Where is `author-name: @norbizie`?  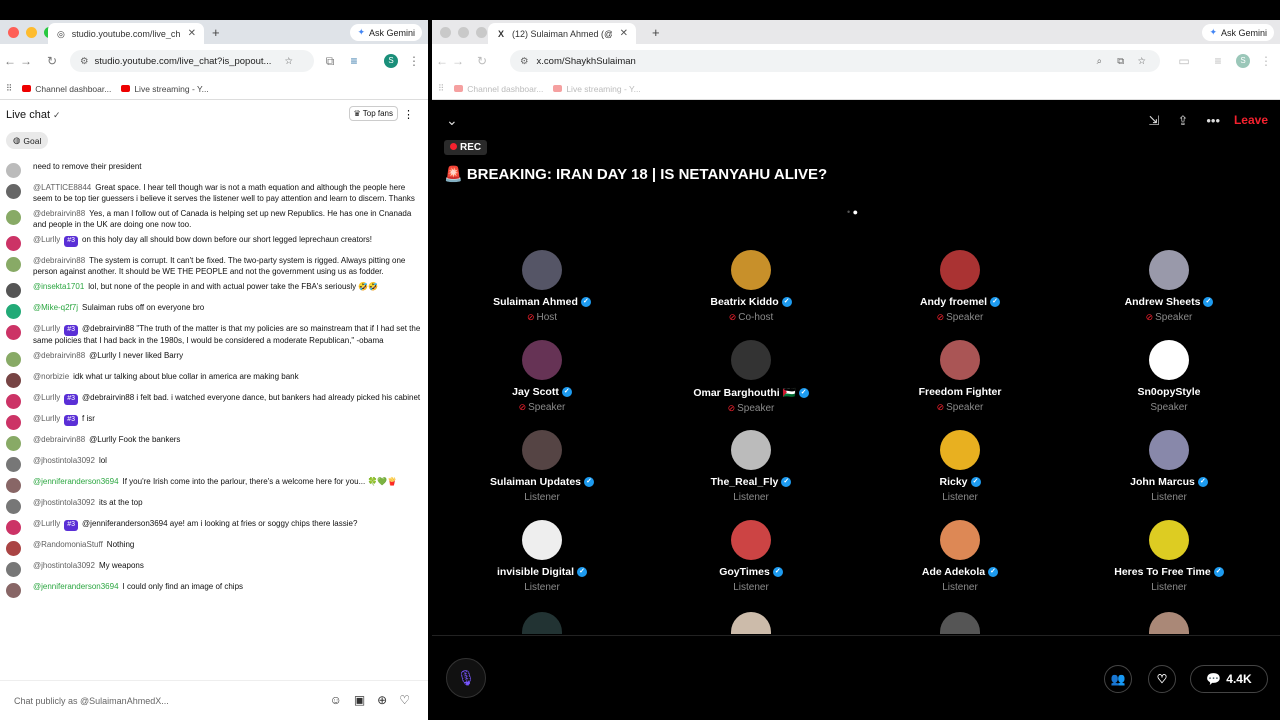
author-name: @norbizie is located at coordinates (51, 376).